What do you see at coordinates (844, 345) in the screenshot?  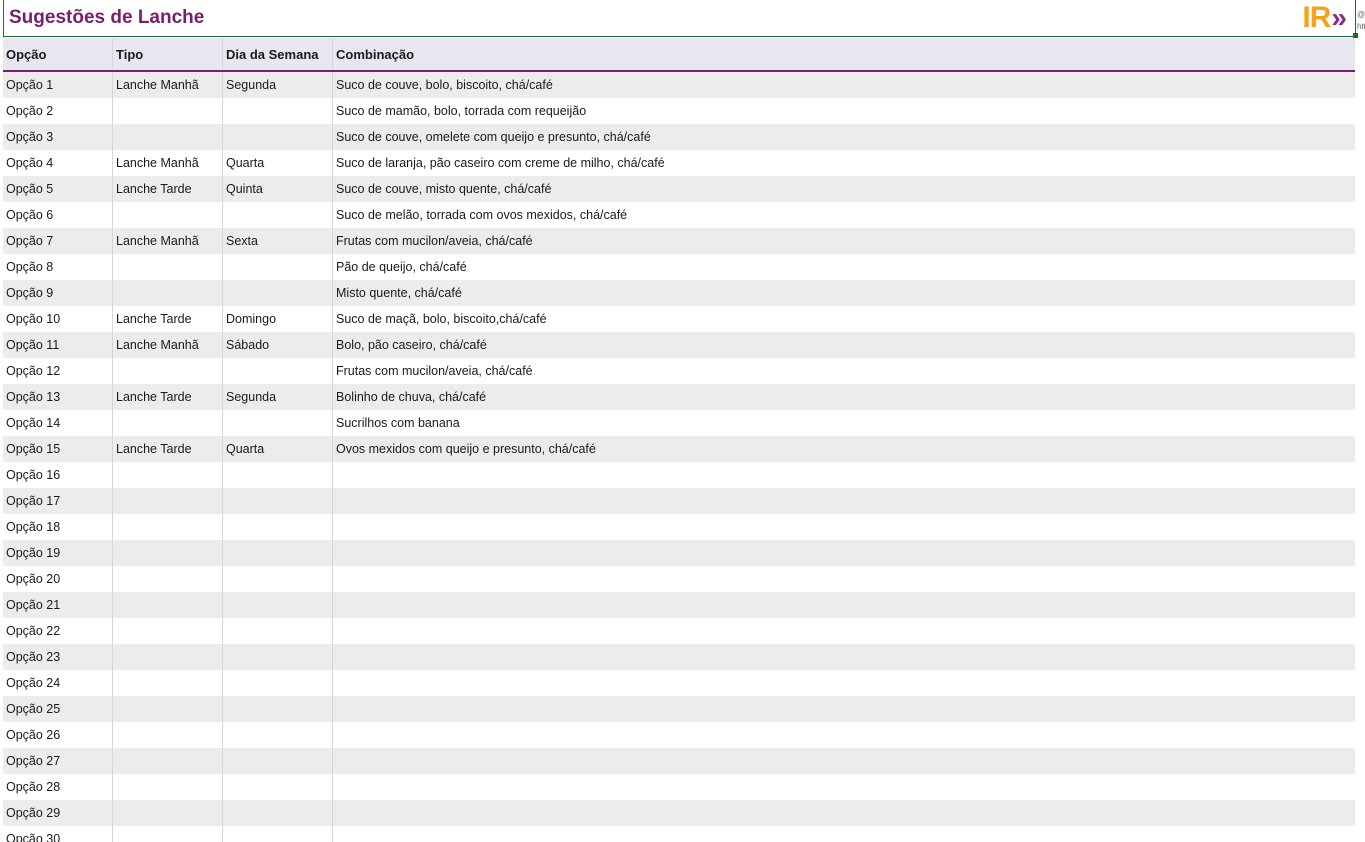 I see `cell-combinacao: Bolo, pão caseiro, chá/café` at bounding box center [844, 345].